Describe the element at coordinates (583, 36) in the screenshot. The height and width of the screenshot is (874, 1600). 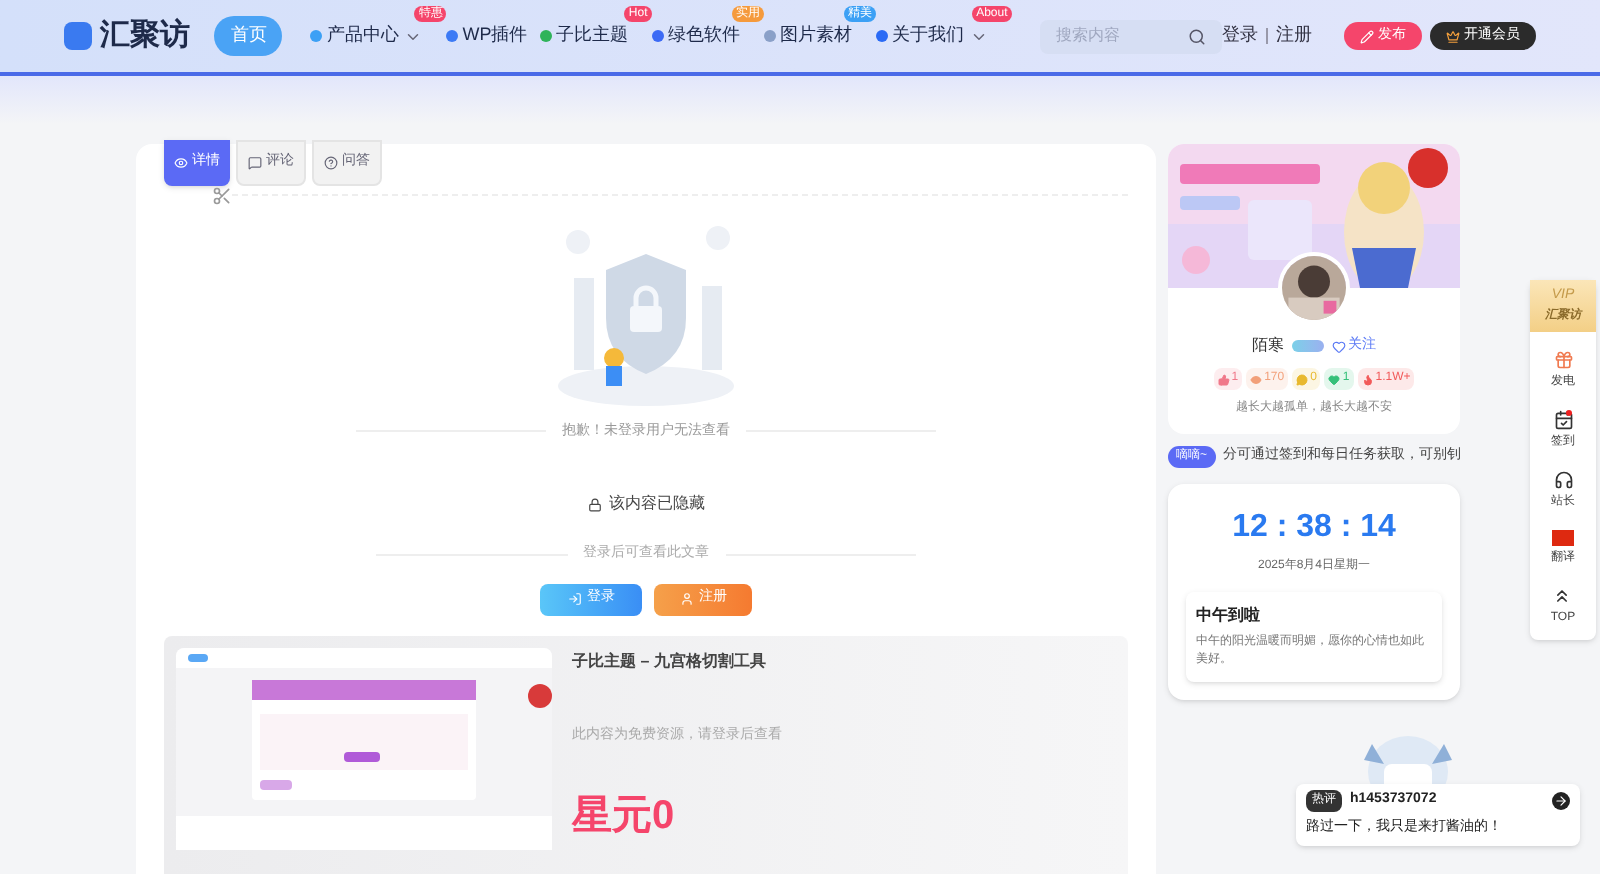
I see `nav-item: 子比主题` at that location.